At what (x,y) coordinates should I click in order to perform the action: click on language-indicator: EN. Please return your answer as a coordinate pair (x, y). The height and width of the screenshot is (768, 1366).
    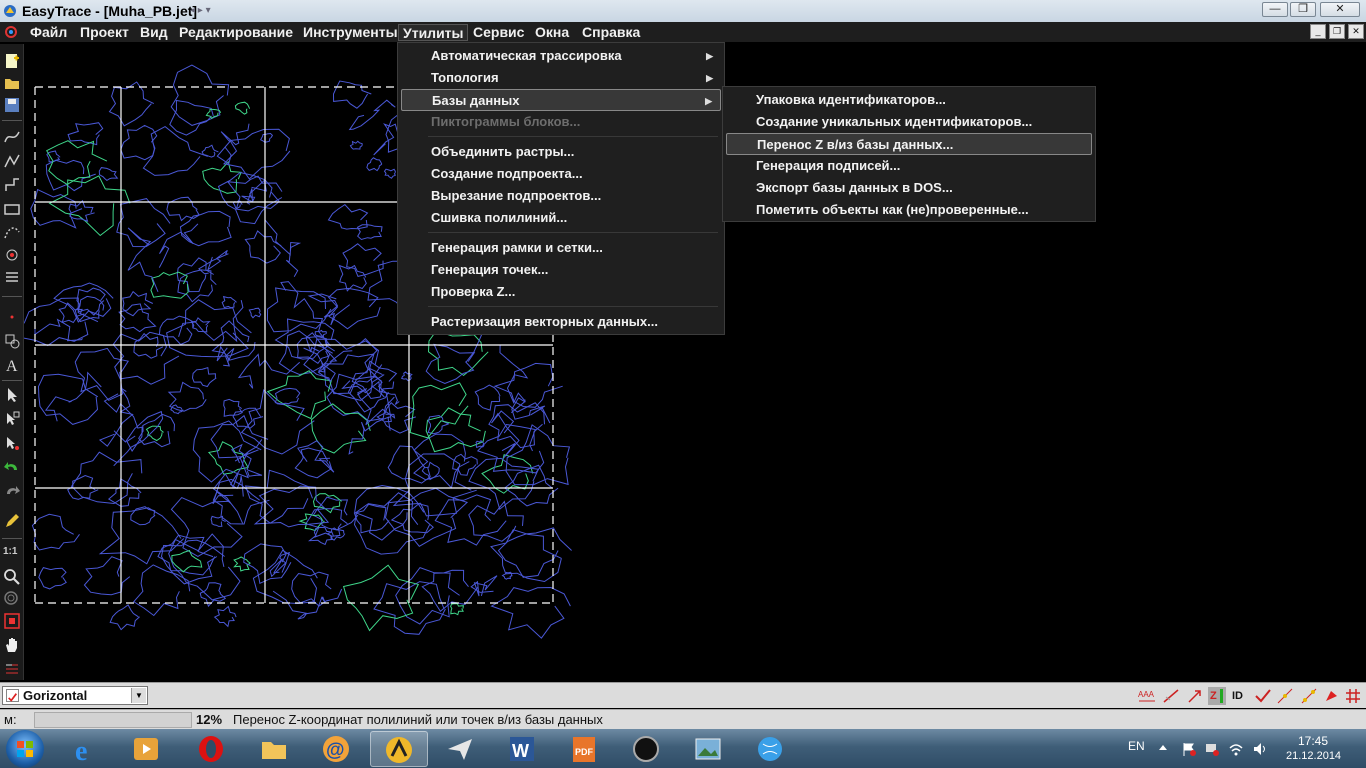
    Looking at the image, I should click on (1136, 746).